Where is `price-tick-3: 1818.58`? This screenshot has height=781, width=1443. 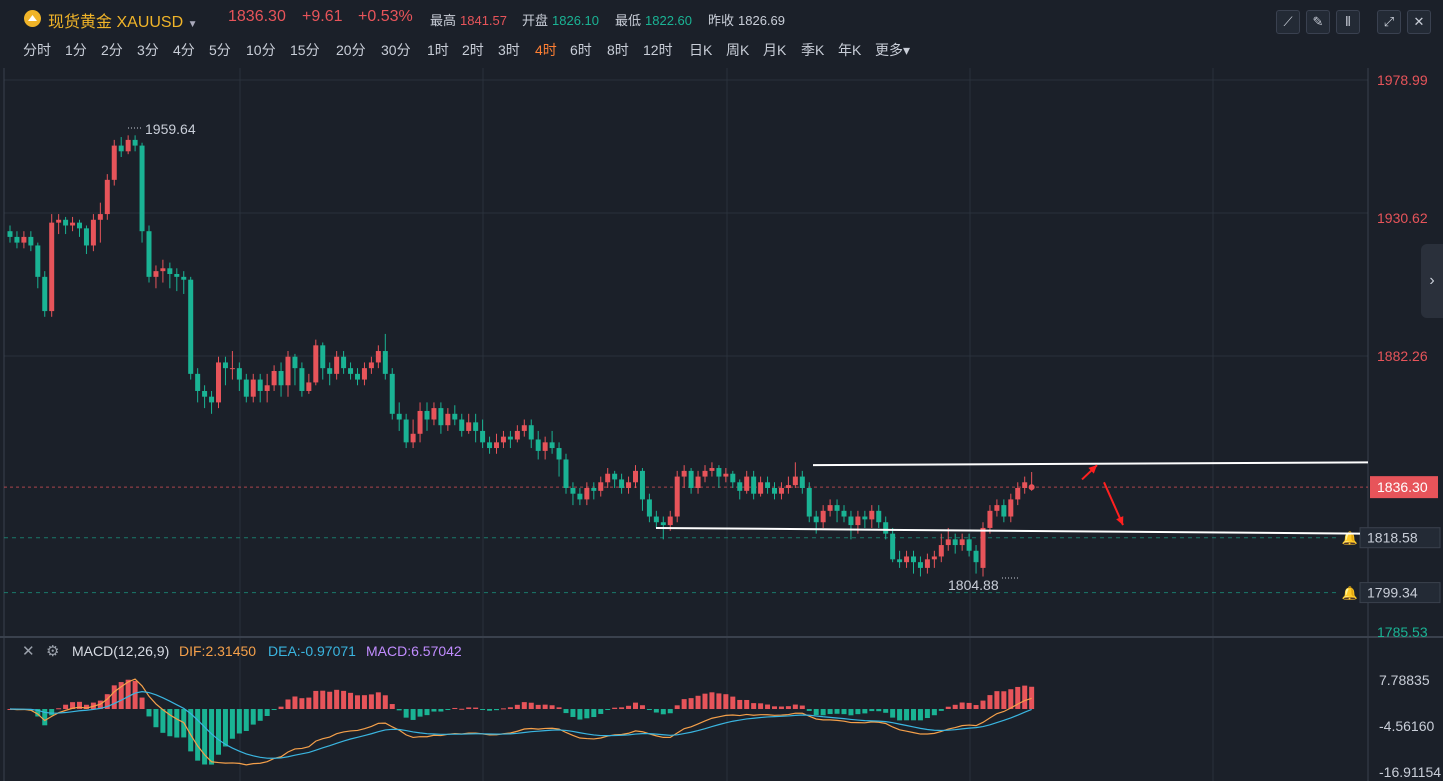 price-tick-3: 1818.58 is located at coordinates (1392, 538).